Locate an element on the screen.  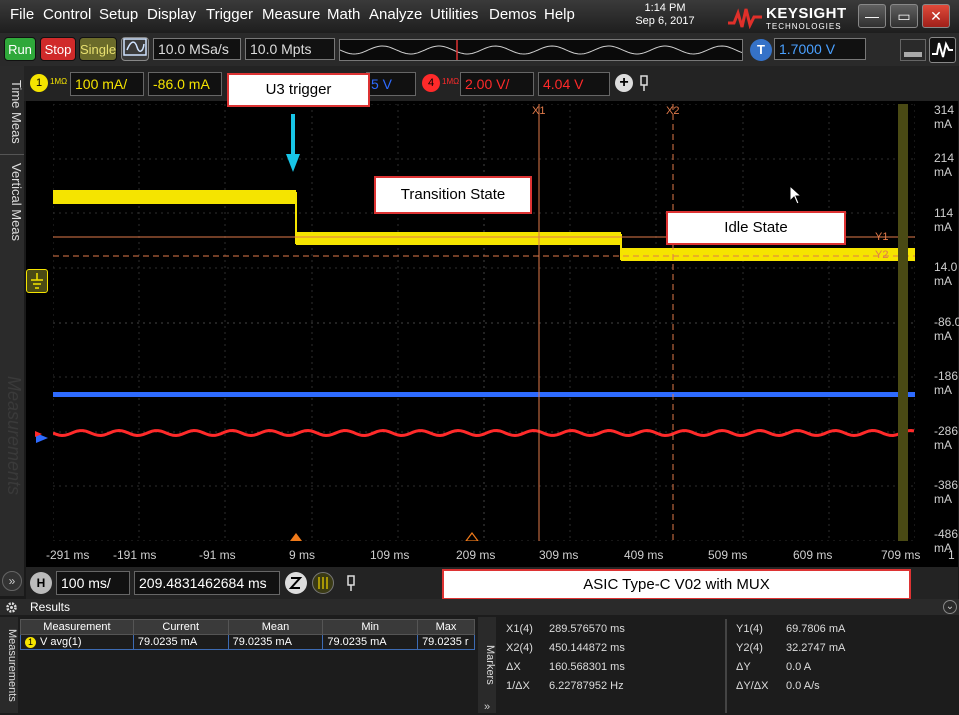
y-label: 114 mA is located at coordinates (944, 220).